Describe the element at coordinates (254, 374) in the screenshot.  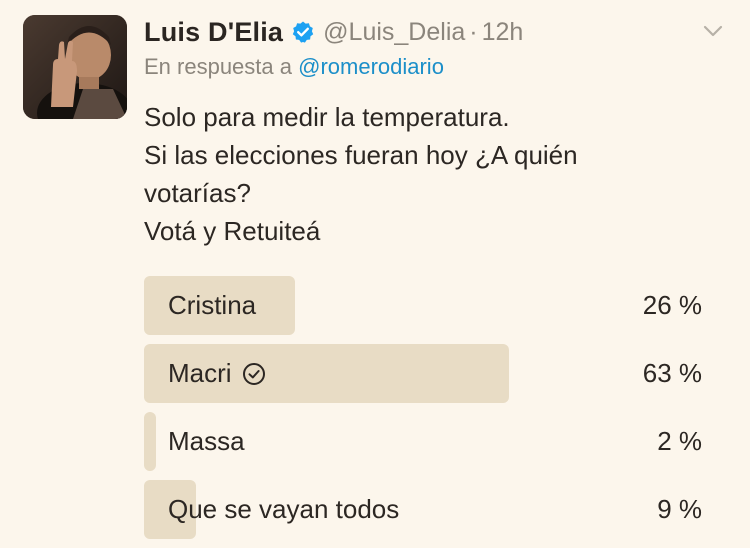
I see `check-circle-icon` at that location.